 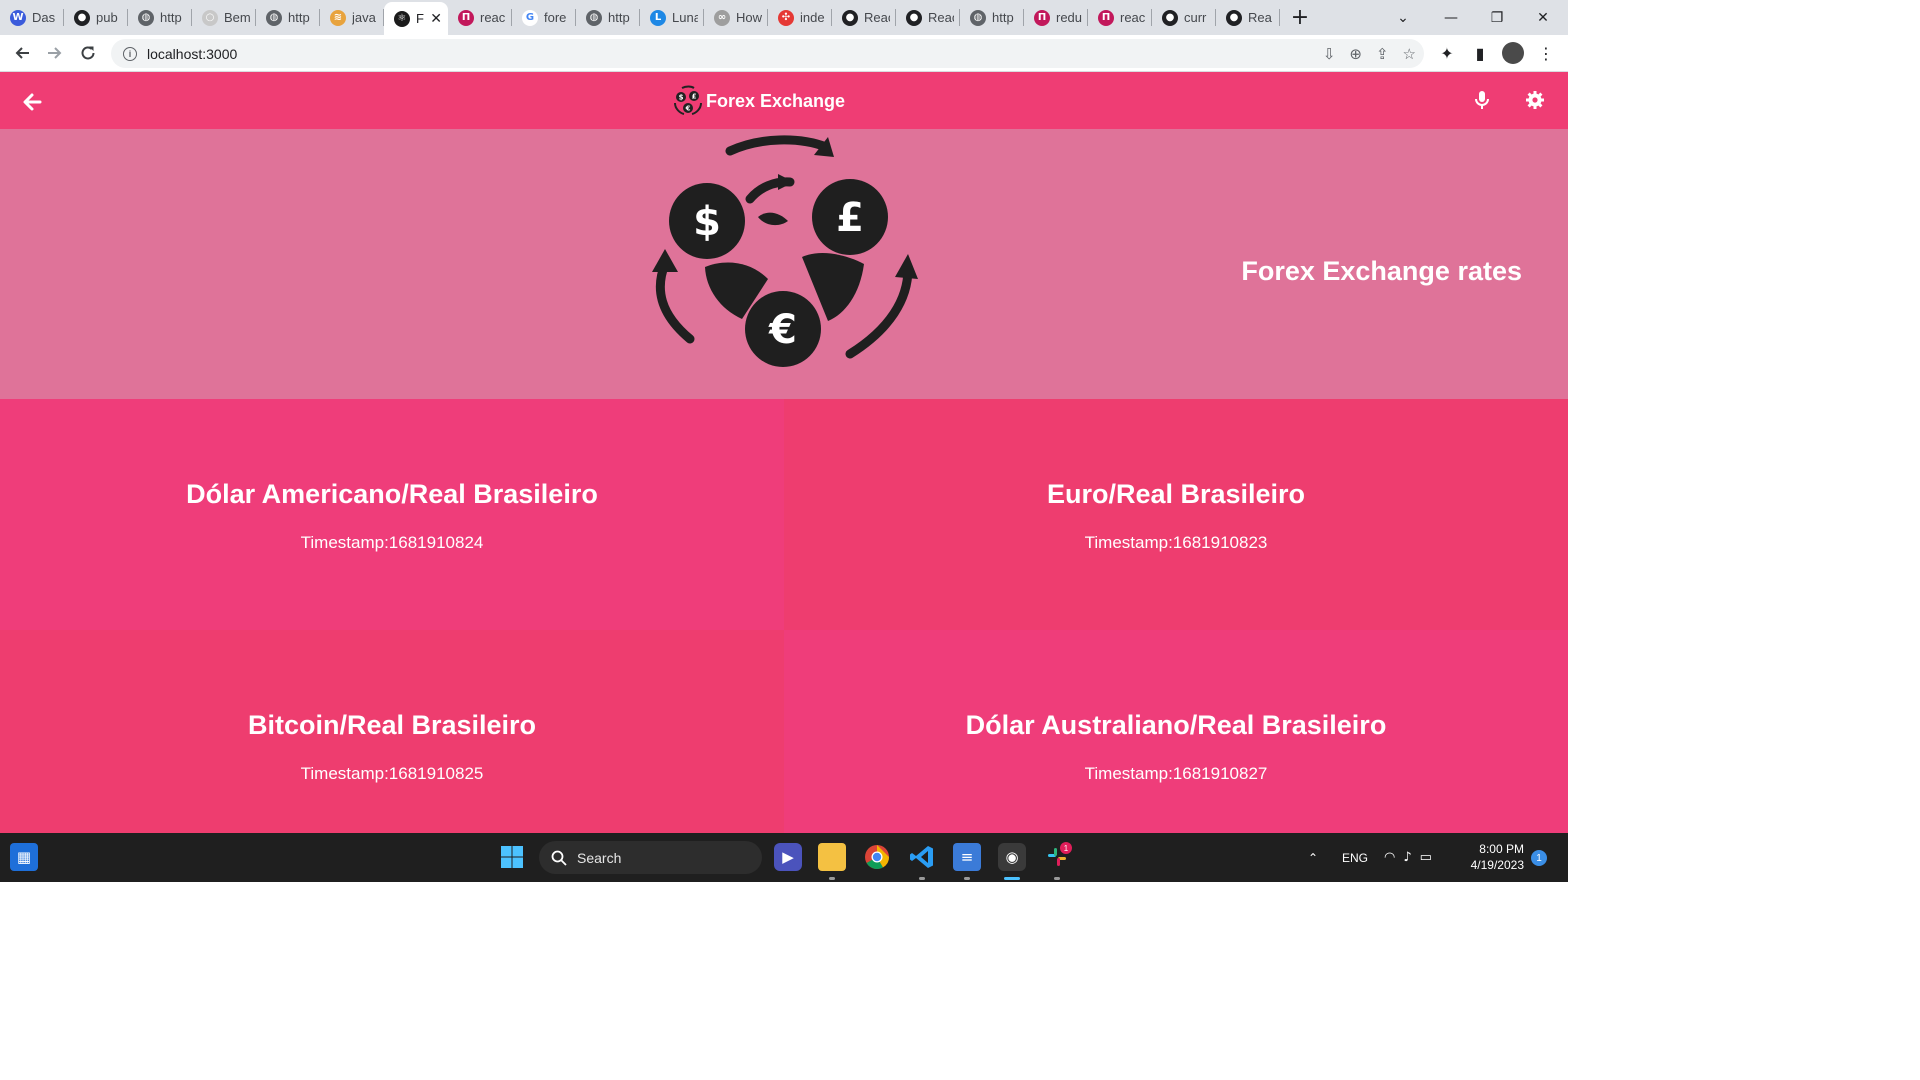 I want to click on browser-tab: ✣ inde, so click(x=800, y=17).